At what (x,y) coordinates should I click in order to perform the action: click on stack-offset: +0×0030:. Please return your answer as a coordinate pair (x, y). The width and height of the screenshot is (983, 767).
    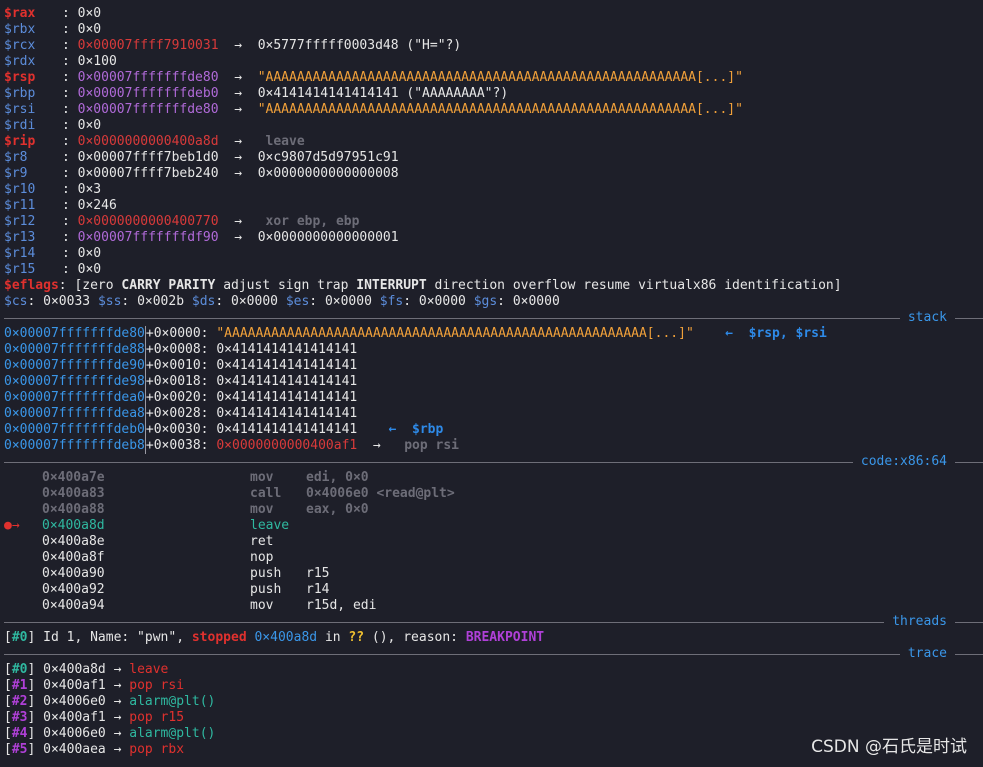
    Looking at the image, I should click on (177, 429).